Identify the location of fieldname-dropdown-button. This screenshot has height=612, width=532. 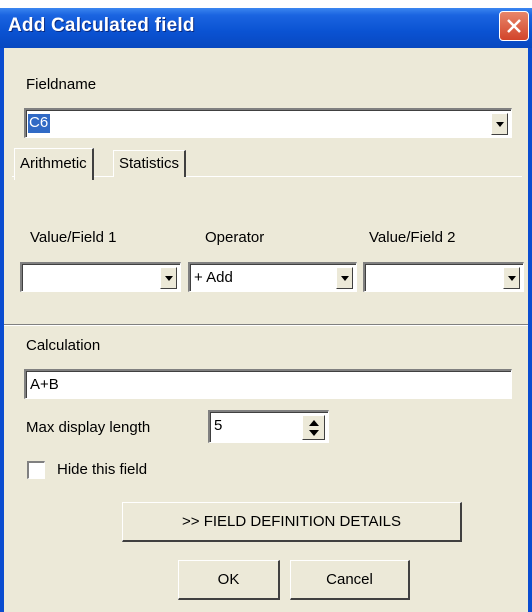
(499, 124).